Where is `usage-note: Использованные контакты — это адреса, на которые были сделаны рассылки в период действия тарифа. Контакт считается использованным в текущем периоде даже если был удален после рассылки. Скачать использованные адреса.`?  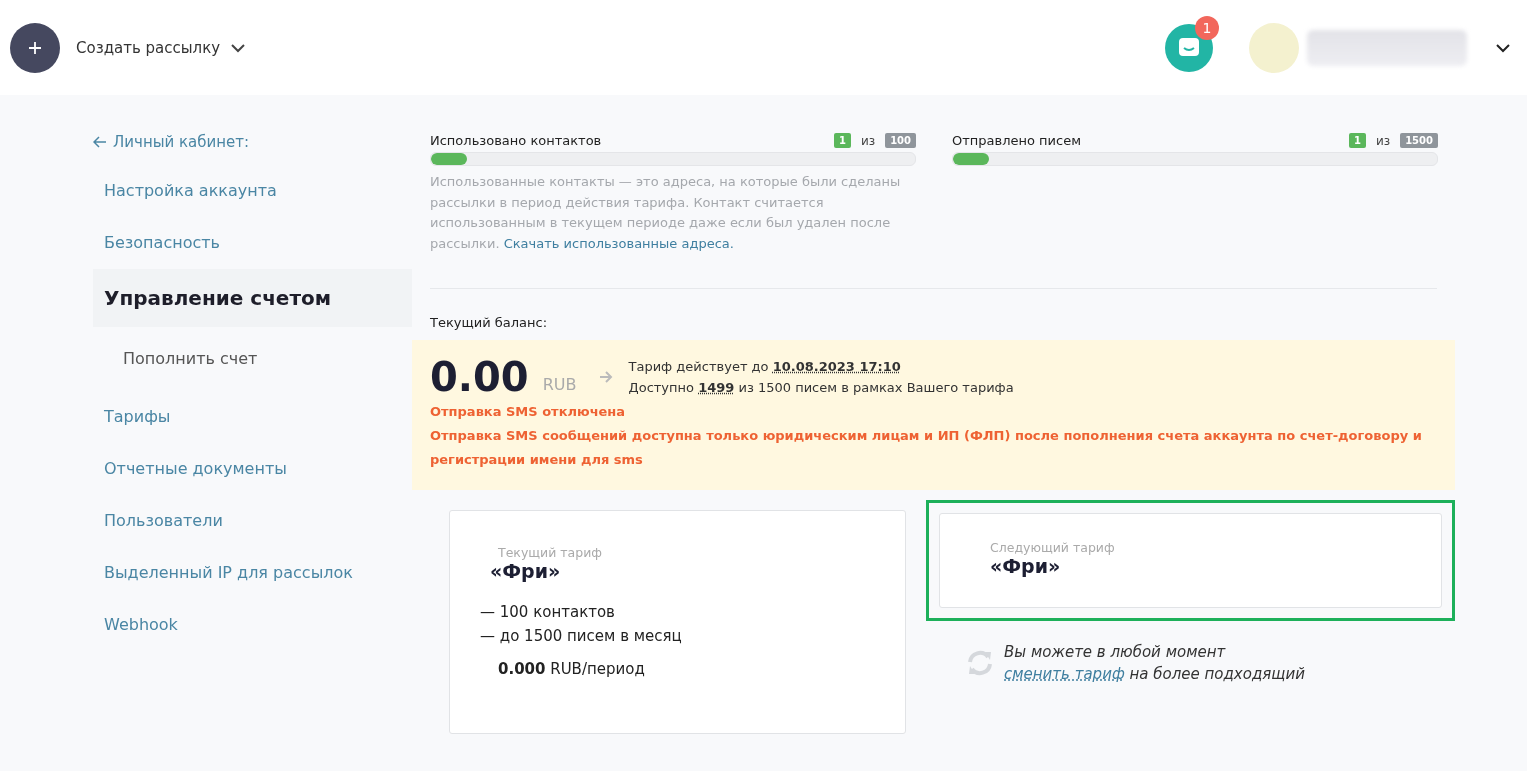 usage-note: Использованные контакты — это адреса, на которые были сделаны рассылки в период действия тарифа. Контакт считается использованным в текущем периоде даже если был удален после рассылки. Скачать использованные адреса. is located at coordinates (666, 213).